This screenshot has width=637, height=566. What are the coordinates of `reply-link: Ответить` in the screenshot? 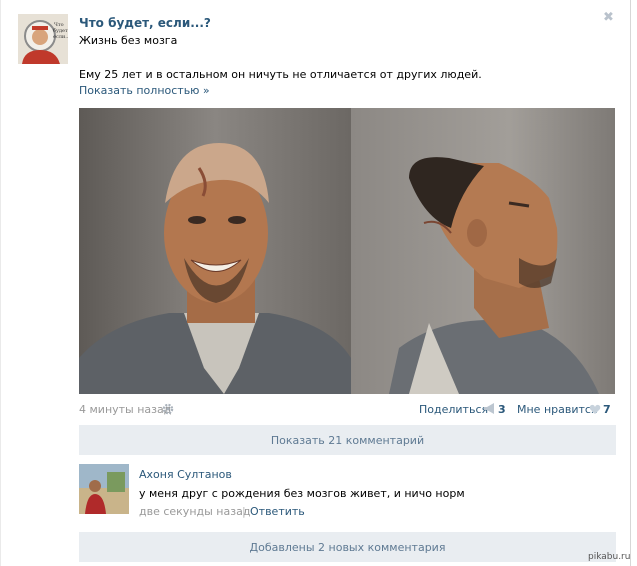 It's located at (277, 511).